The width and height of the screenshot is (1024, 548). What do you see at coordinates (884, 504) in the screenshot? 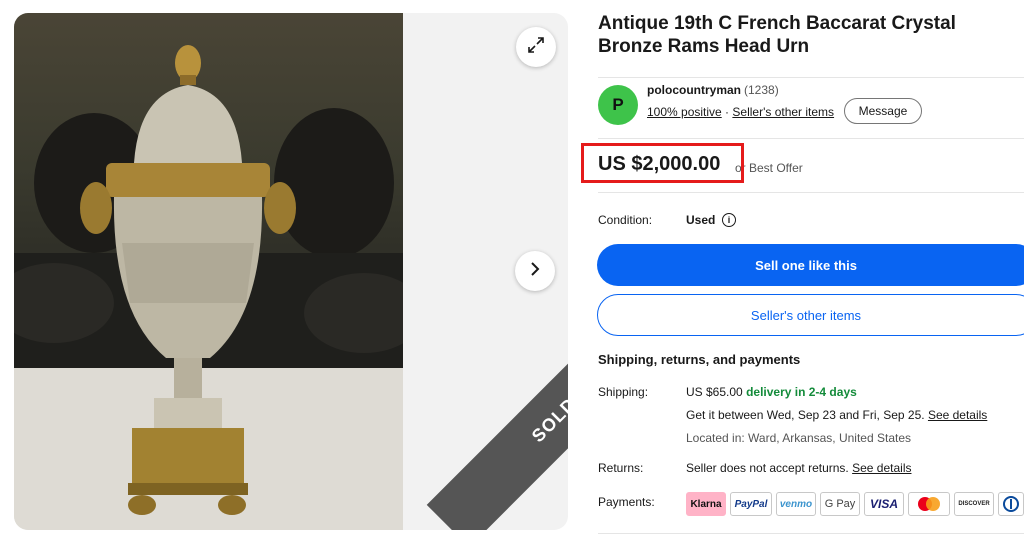
I see `visa-logo: VISA` at bounding box center [884, 504].